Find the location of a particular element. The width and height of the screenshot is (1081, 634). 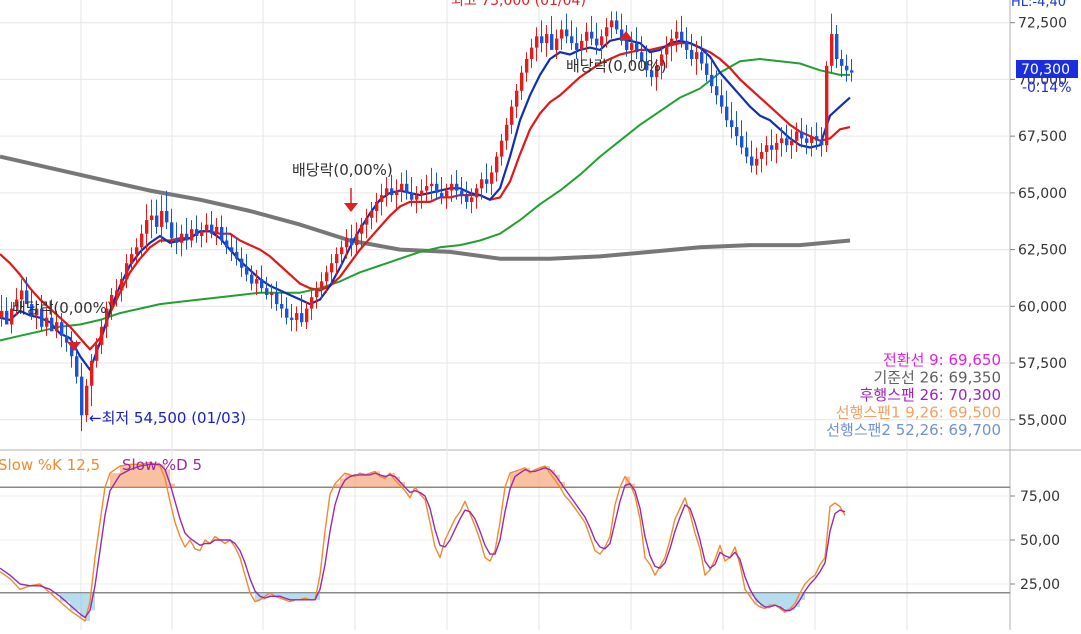

legend-entry: 후행스팬 26: 70,300 is located at coordinates (930, 395).